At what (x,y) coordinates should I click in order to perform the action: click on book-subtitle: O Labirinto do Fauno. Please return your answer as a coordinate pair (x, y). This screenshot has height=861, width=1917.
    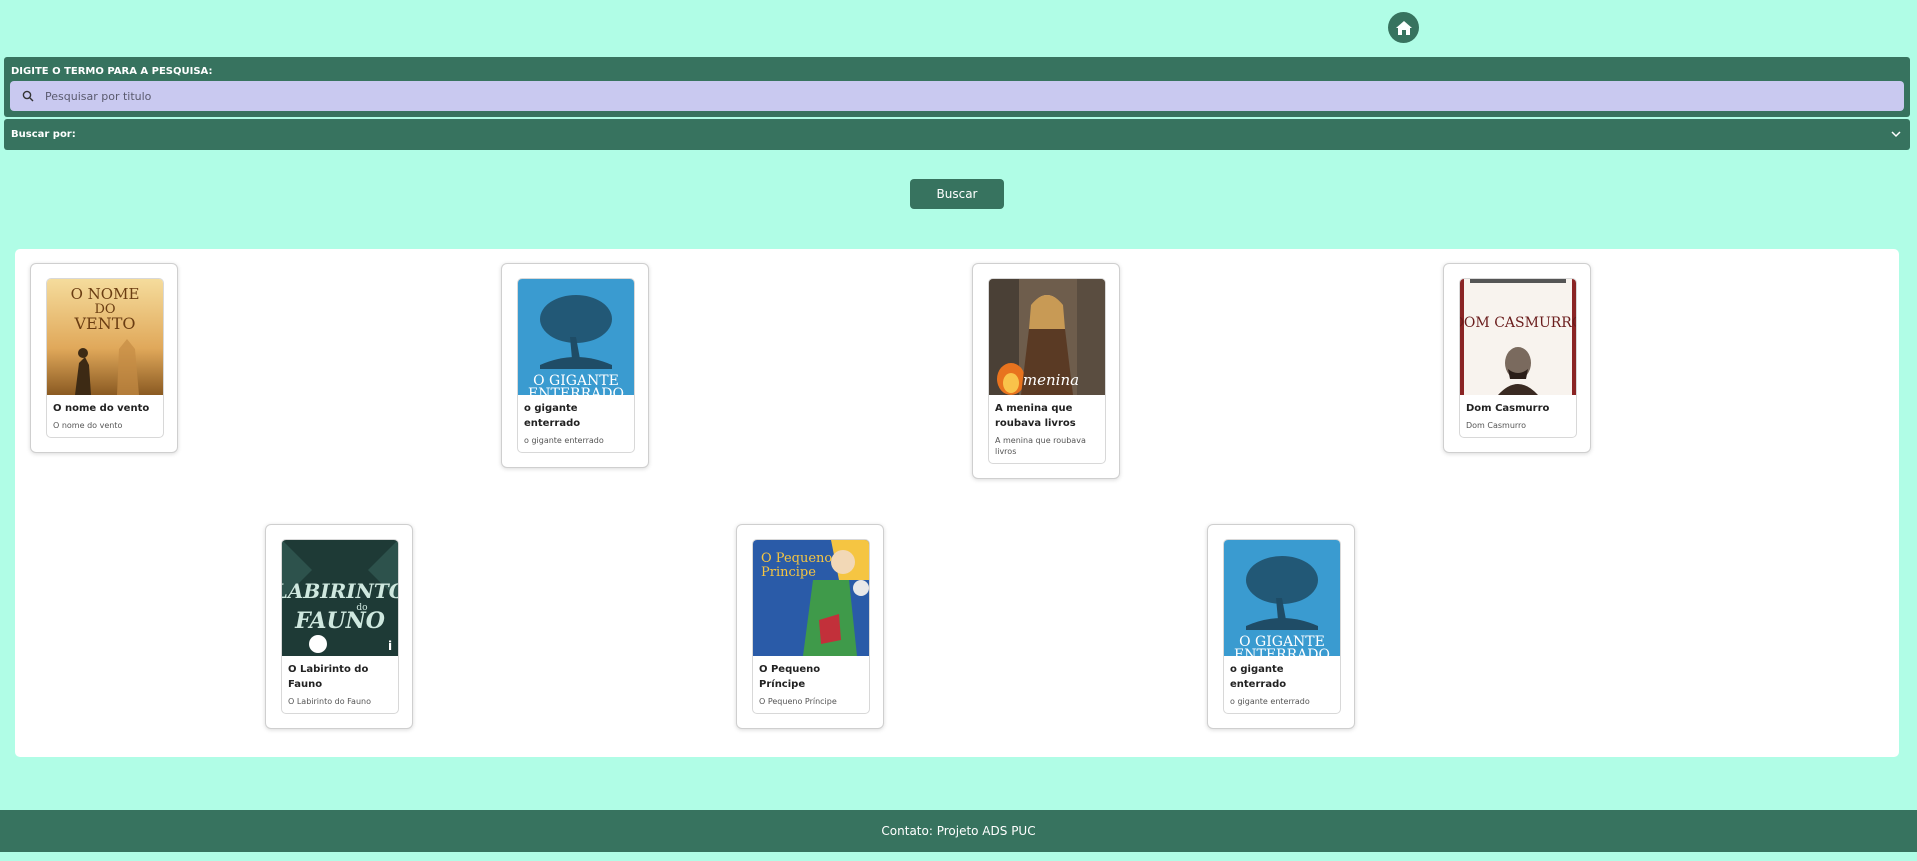
    Looking at the image, I should click on (329, 701).